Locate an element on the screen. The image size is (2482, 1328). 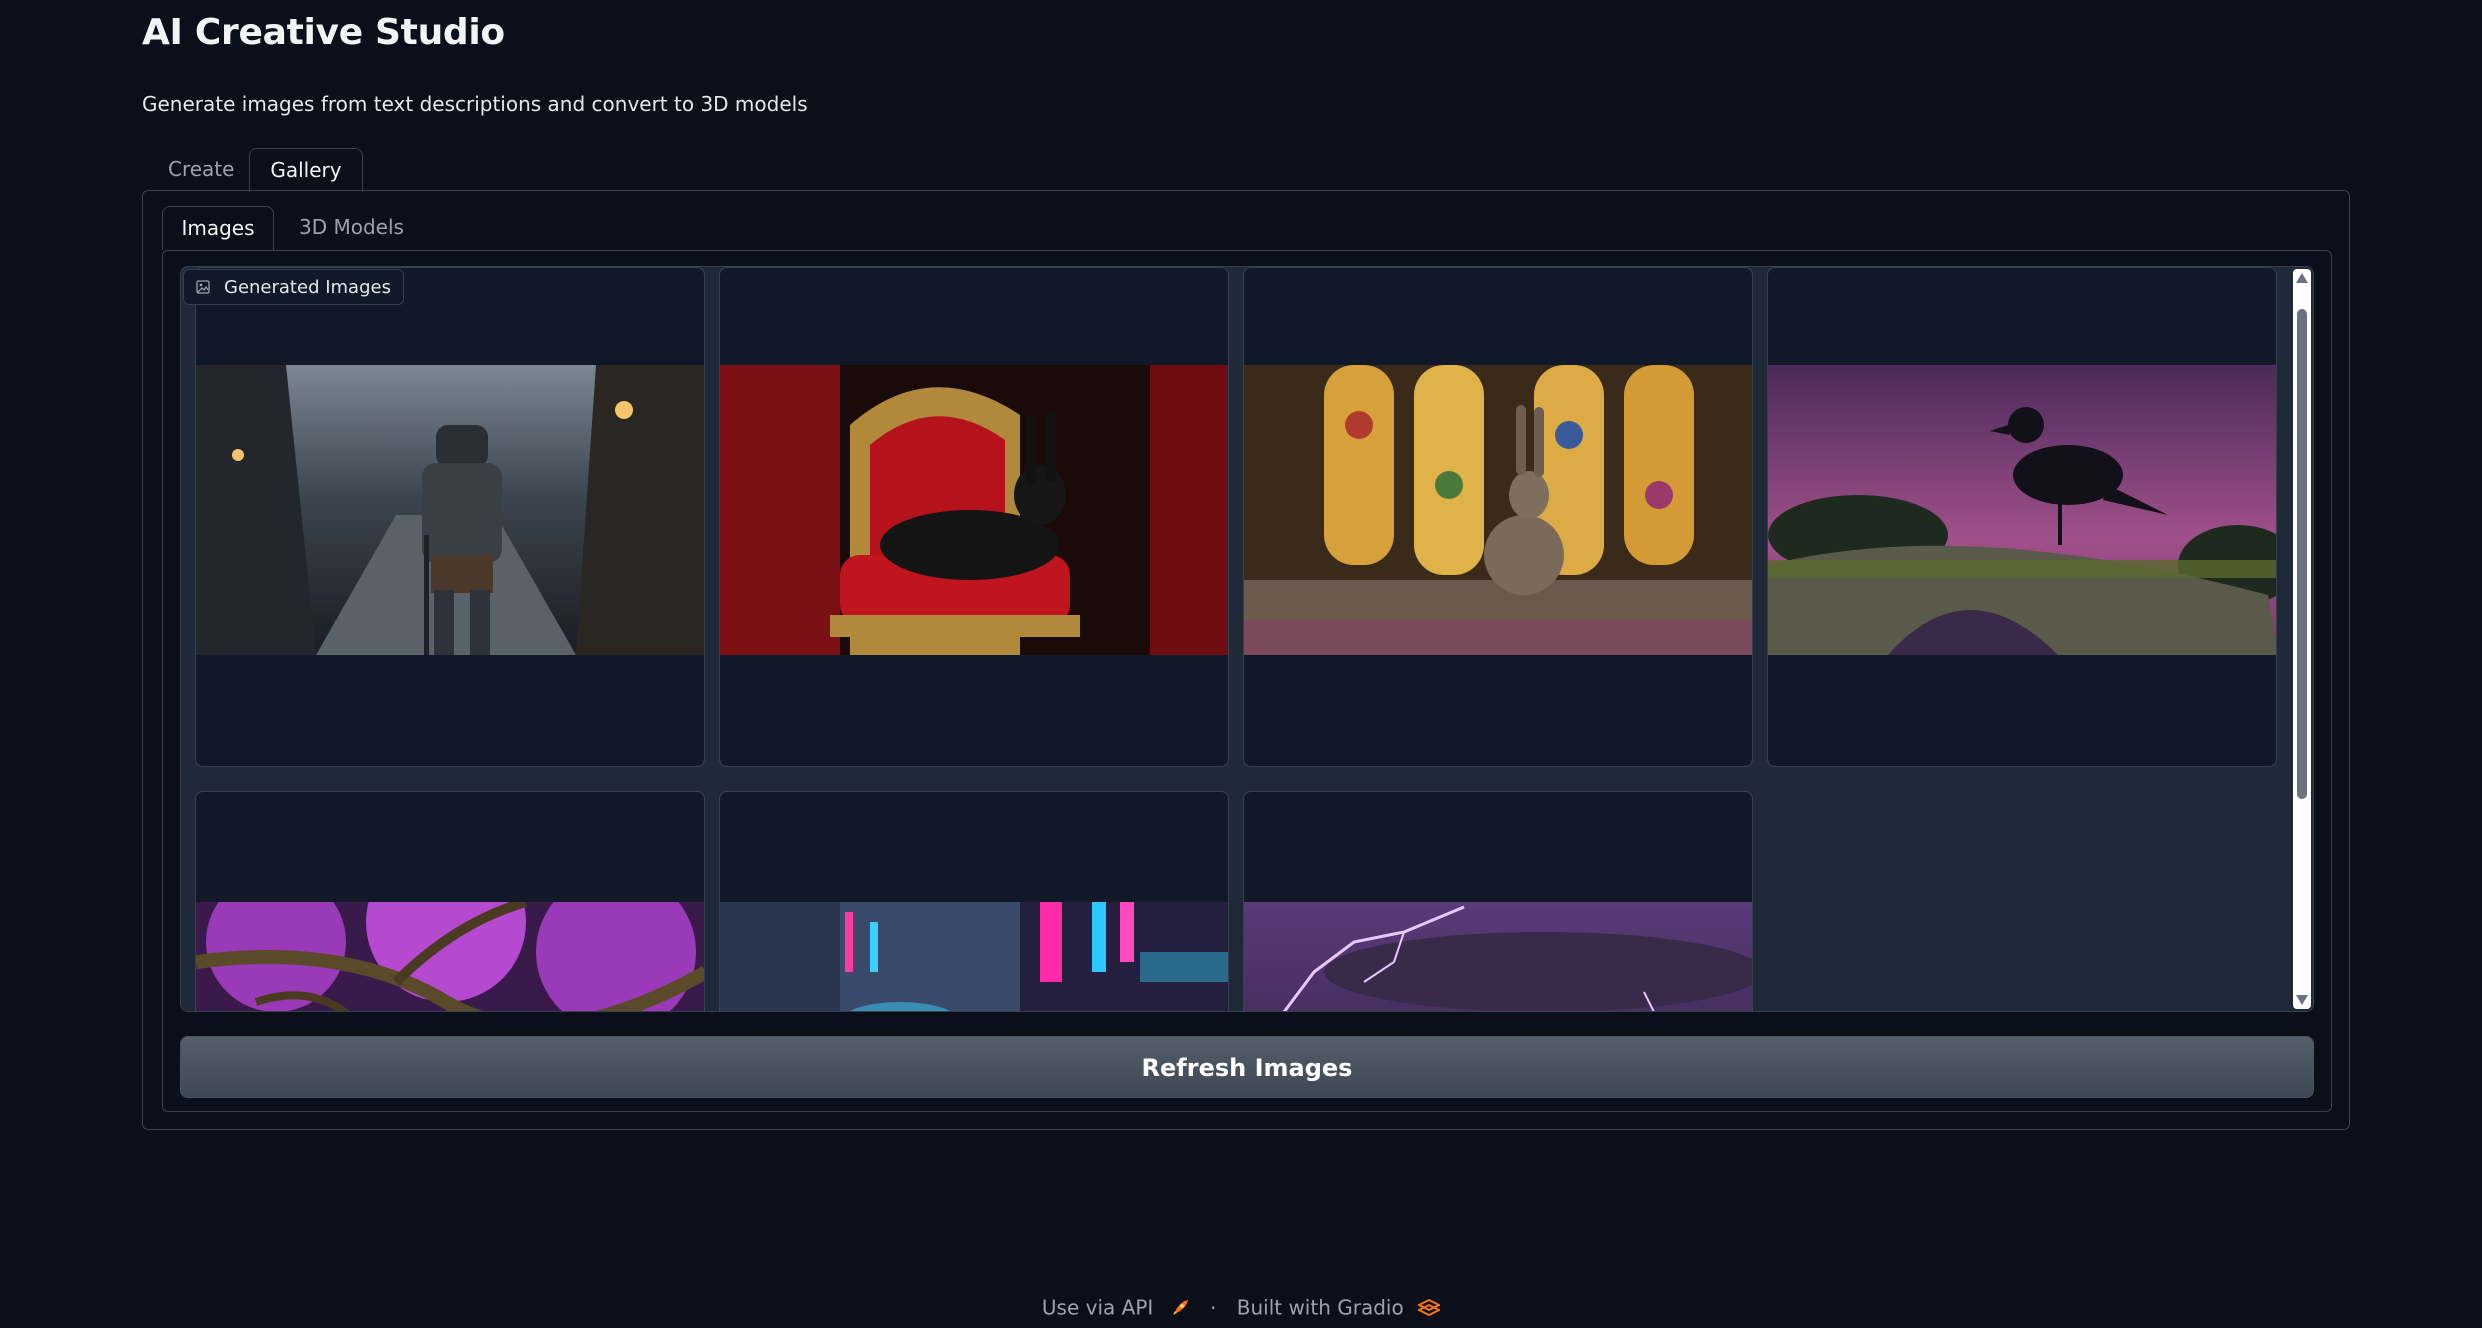
tab-gallery: Gallery is located at coordinates (306, 170).